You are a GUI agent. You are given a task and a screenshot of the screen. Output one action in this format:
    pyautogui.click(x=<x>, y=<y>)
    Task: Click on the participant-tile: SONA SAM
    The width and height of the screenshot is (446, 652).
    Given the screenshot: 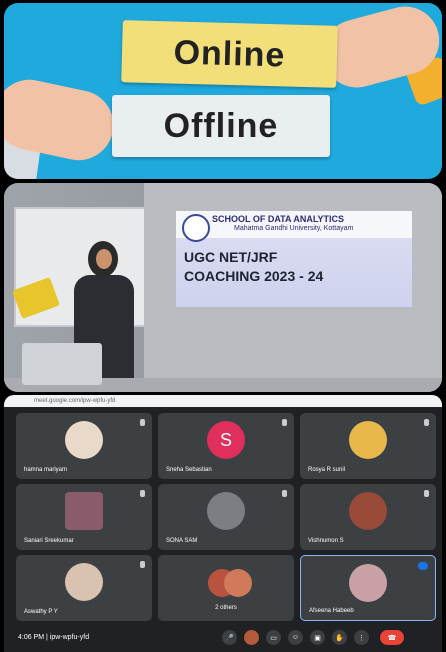 What is the action you would take?
    pyautogui.click(x=226, y=517)
    